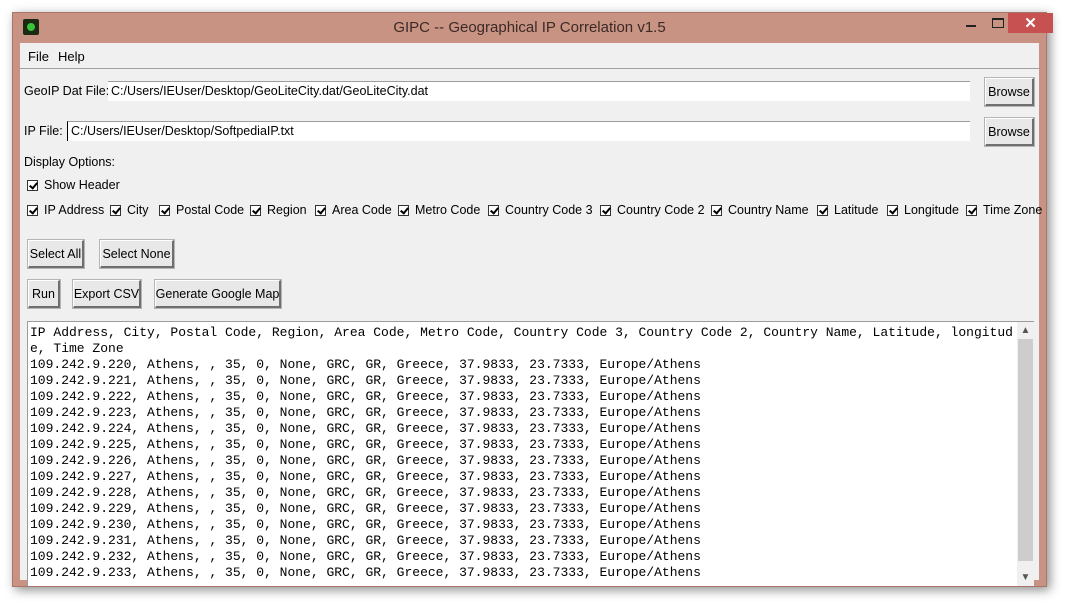 The image size is (1068, 607). I want to click on field-checkbox-country-name: Country Name, so click(760, 210).